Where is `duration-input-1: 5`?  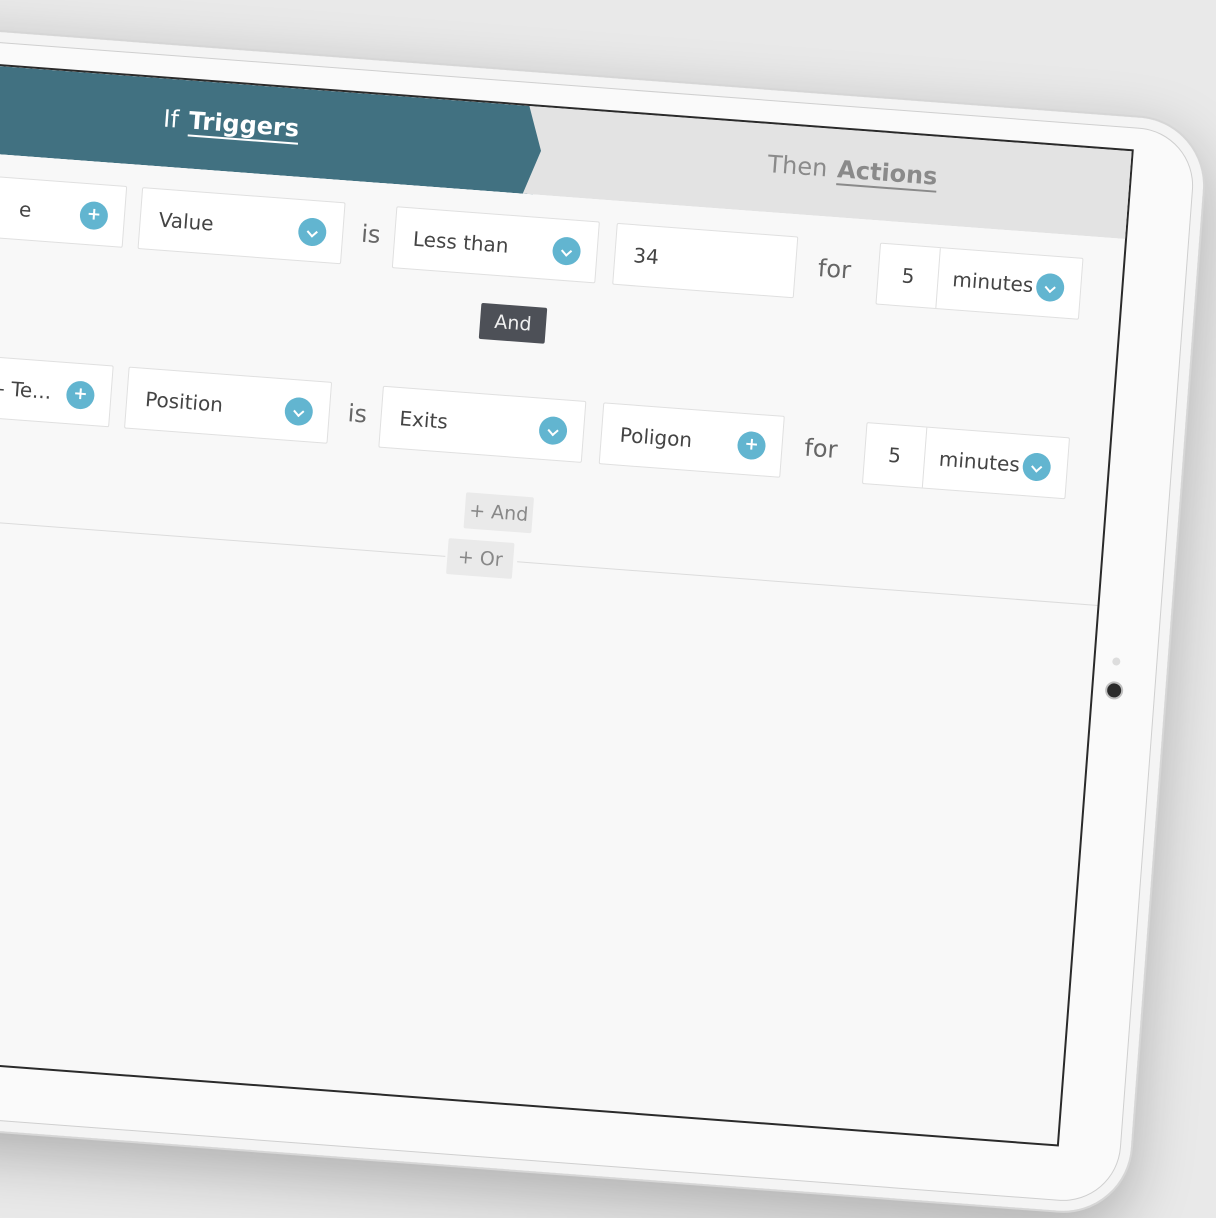
duration-input-1: 5 is located at coordinates (908, 276).